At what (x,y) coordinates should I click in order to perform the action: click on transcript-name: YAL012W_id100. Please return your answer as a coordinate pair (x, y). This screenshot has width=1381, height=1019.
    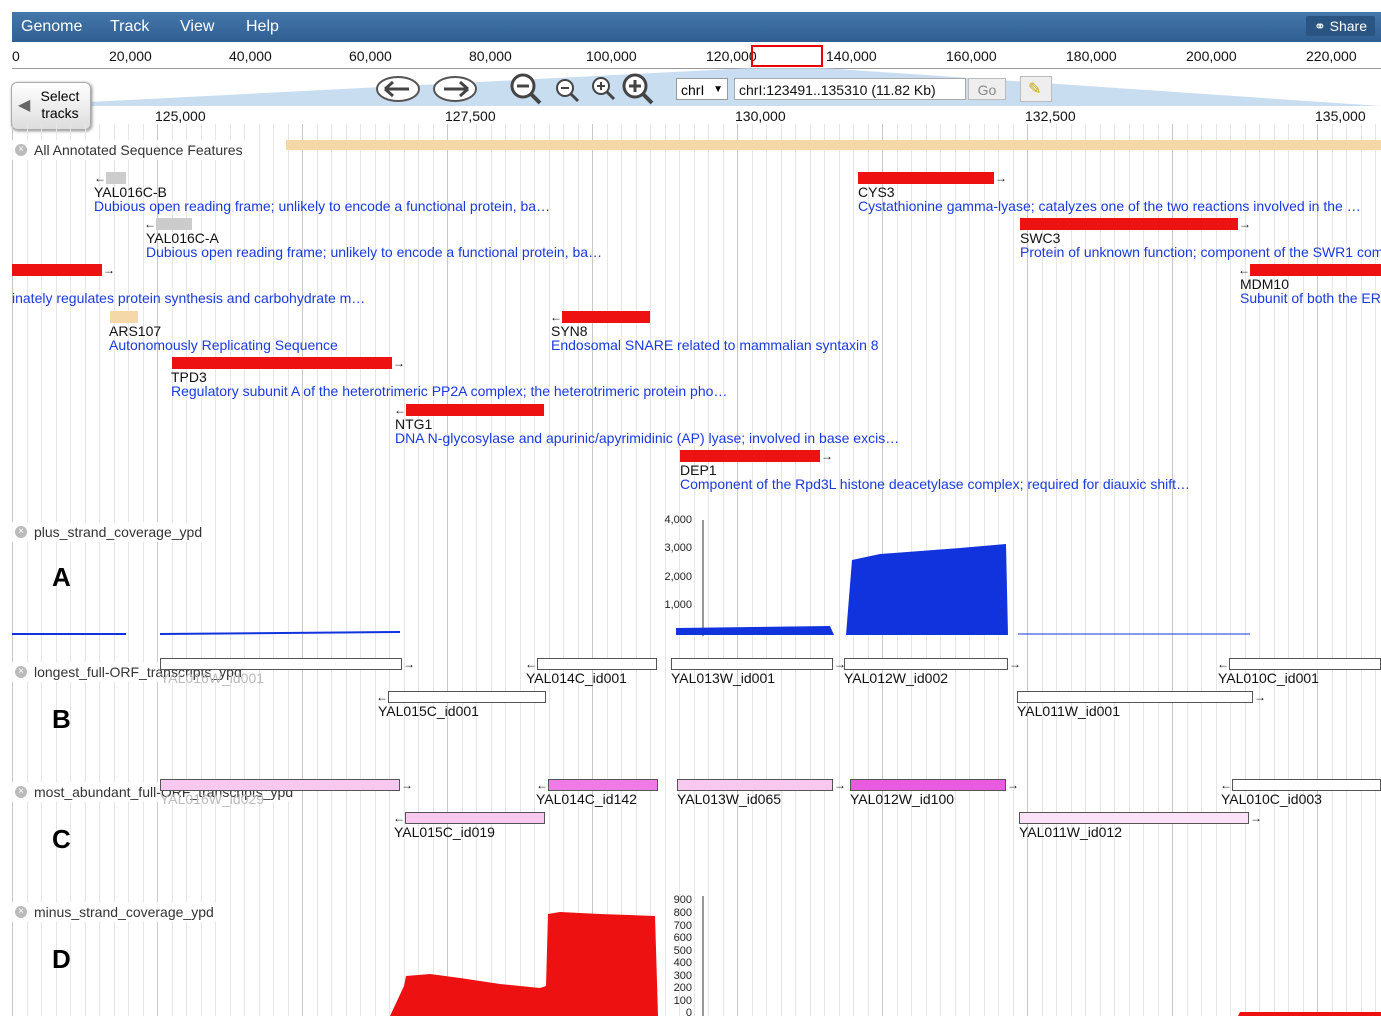
    Looking at the image, I should click on (902, 799).